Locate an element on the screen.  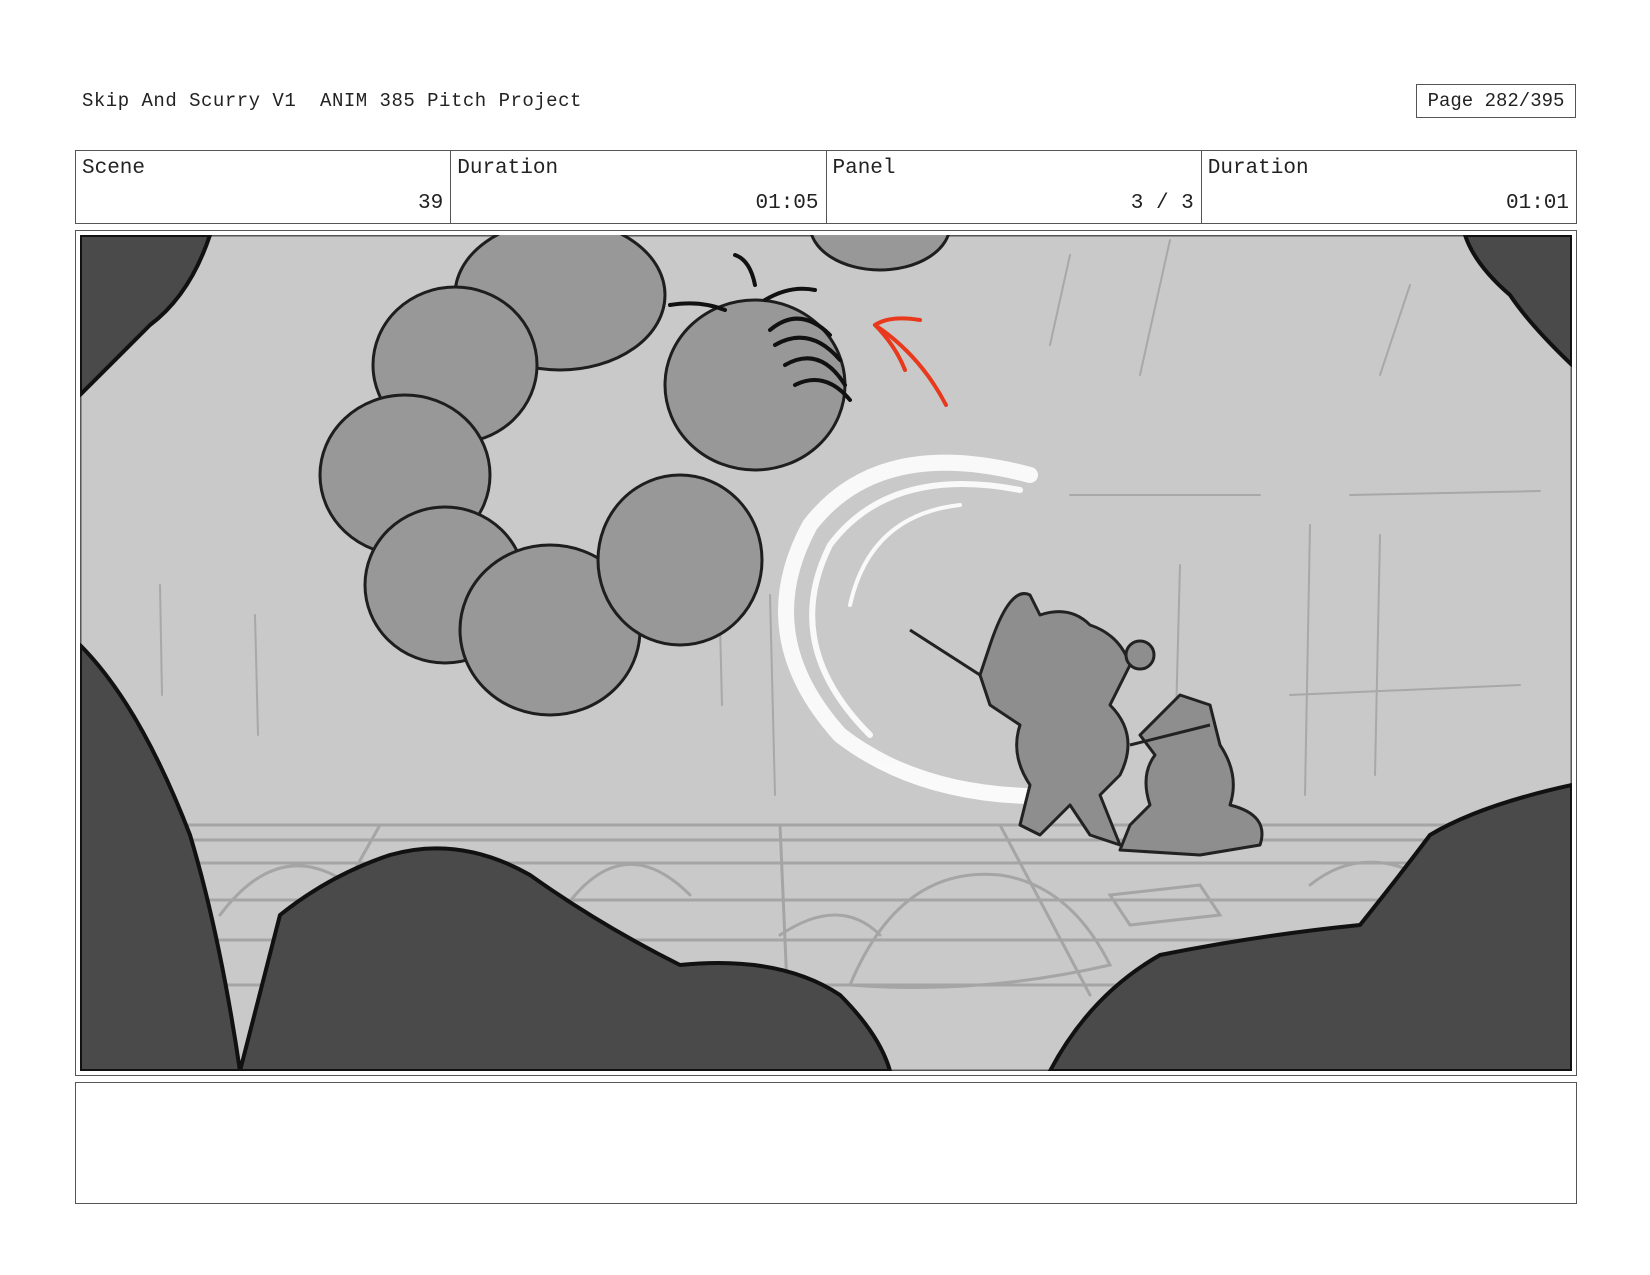
panel-notes is located at coordinates (826, 1143).